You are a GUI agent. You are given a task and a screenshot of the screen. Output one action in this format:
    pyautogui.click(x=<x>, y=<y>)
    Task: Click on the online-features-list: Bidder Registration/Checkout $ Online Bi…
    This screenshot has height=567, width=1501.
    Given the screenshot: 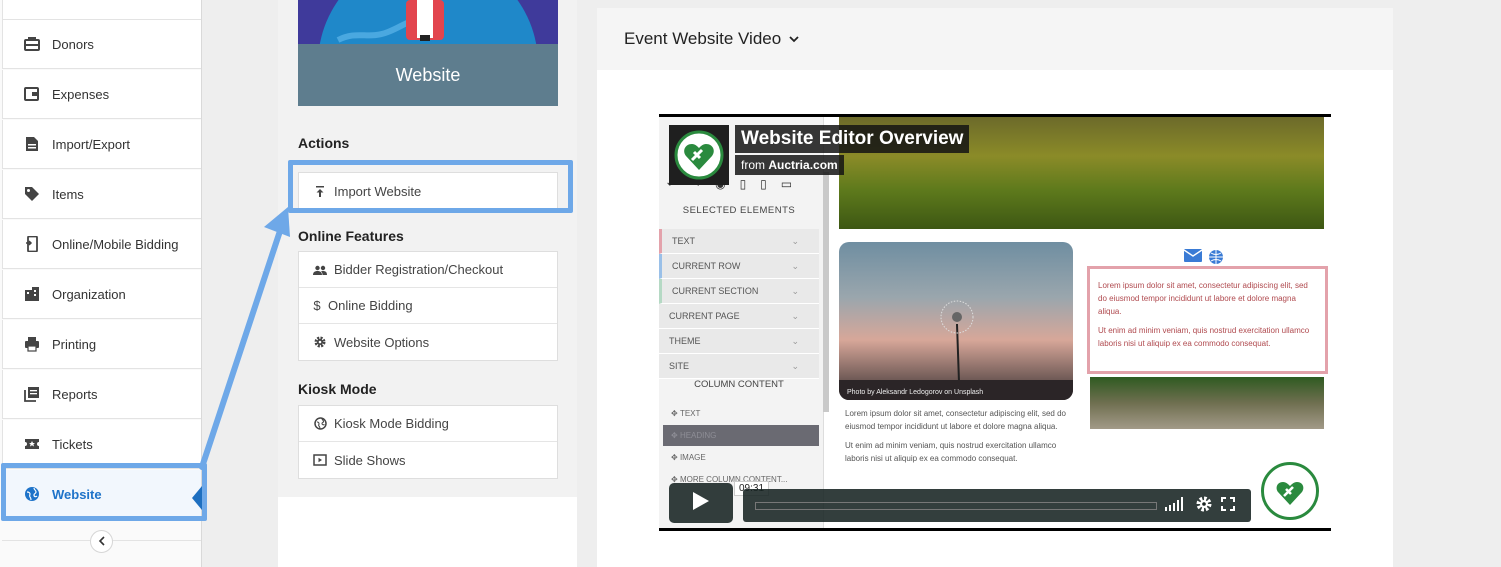 What is the action you would take?
    pyautogui.click(x=428, y=306)
    